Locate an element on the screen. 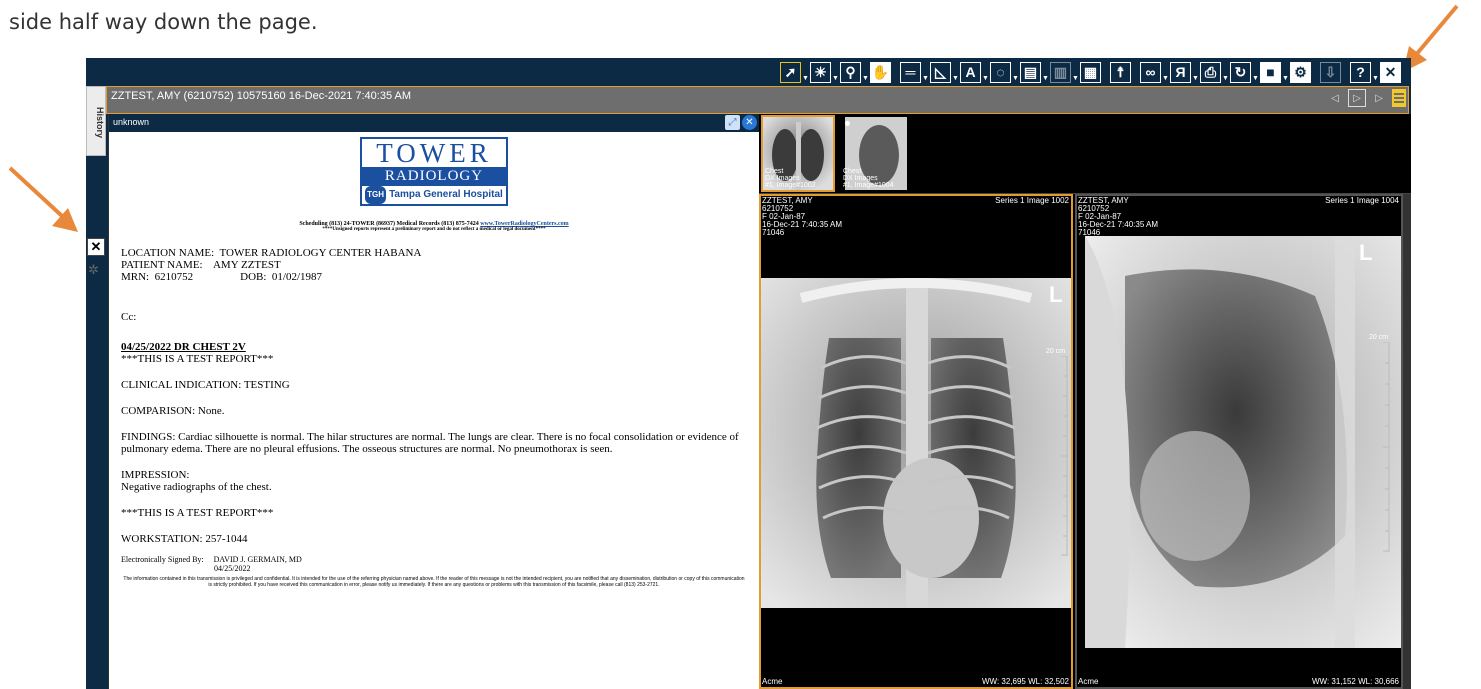 This screenshot has height=689, width=1481. impression-label: IMPRESSION: is located at coordinates (155, 475).